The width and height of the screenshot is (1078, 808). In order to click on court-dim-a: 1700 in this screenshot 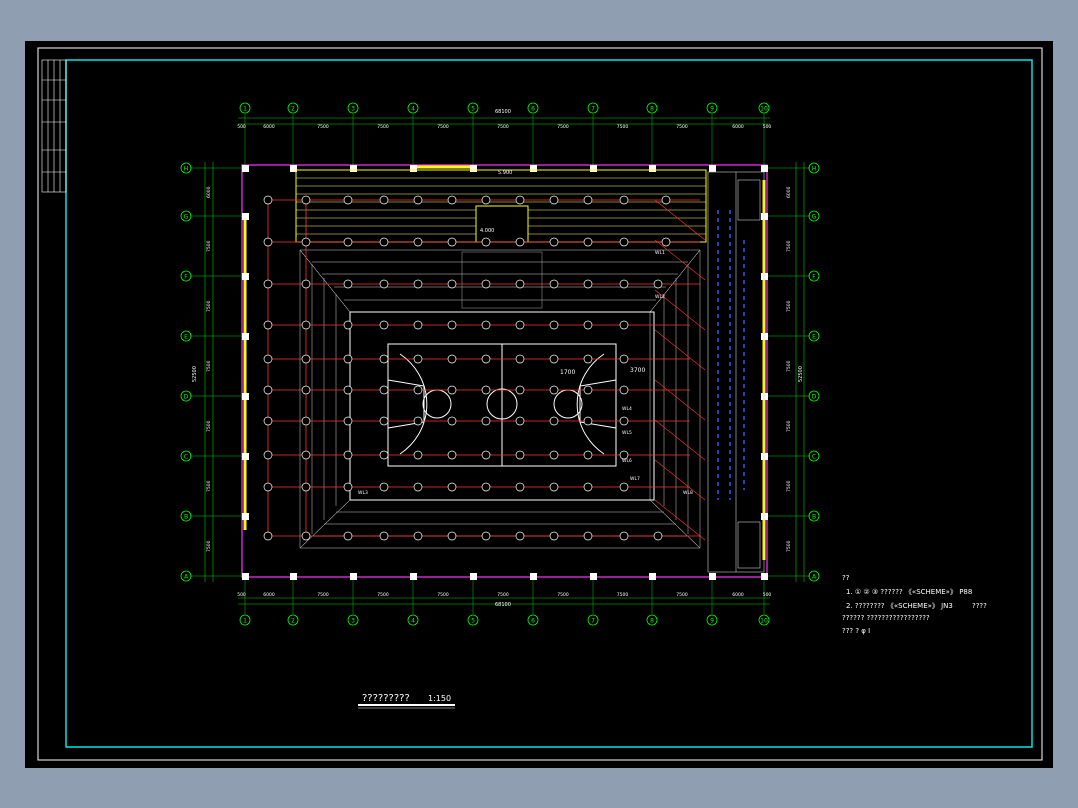, I will do `click(567, 372)`.